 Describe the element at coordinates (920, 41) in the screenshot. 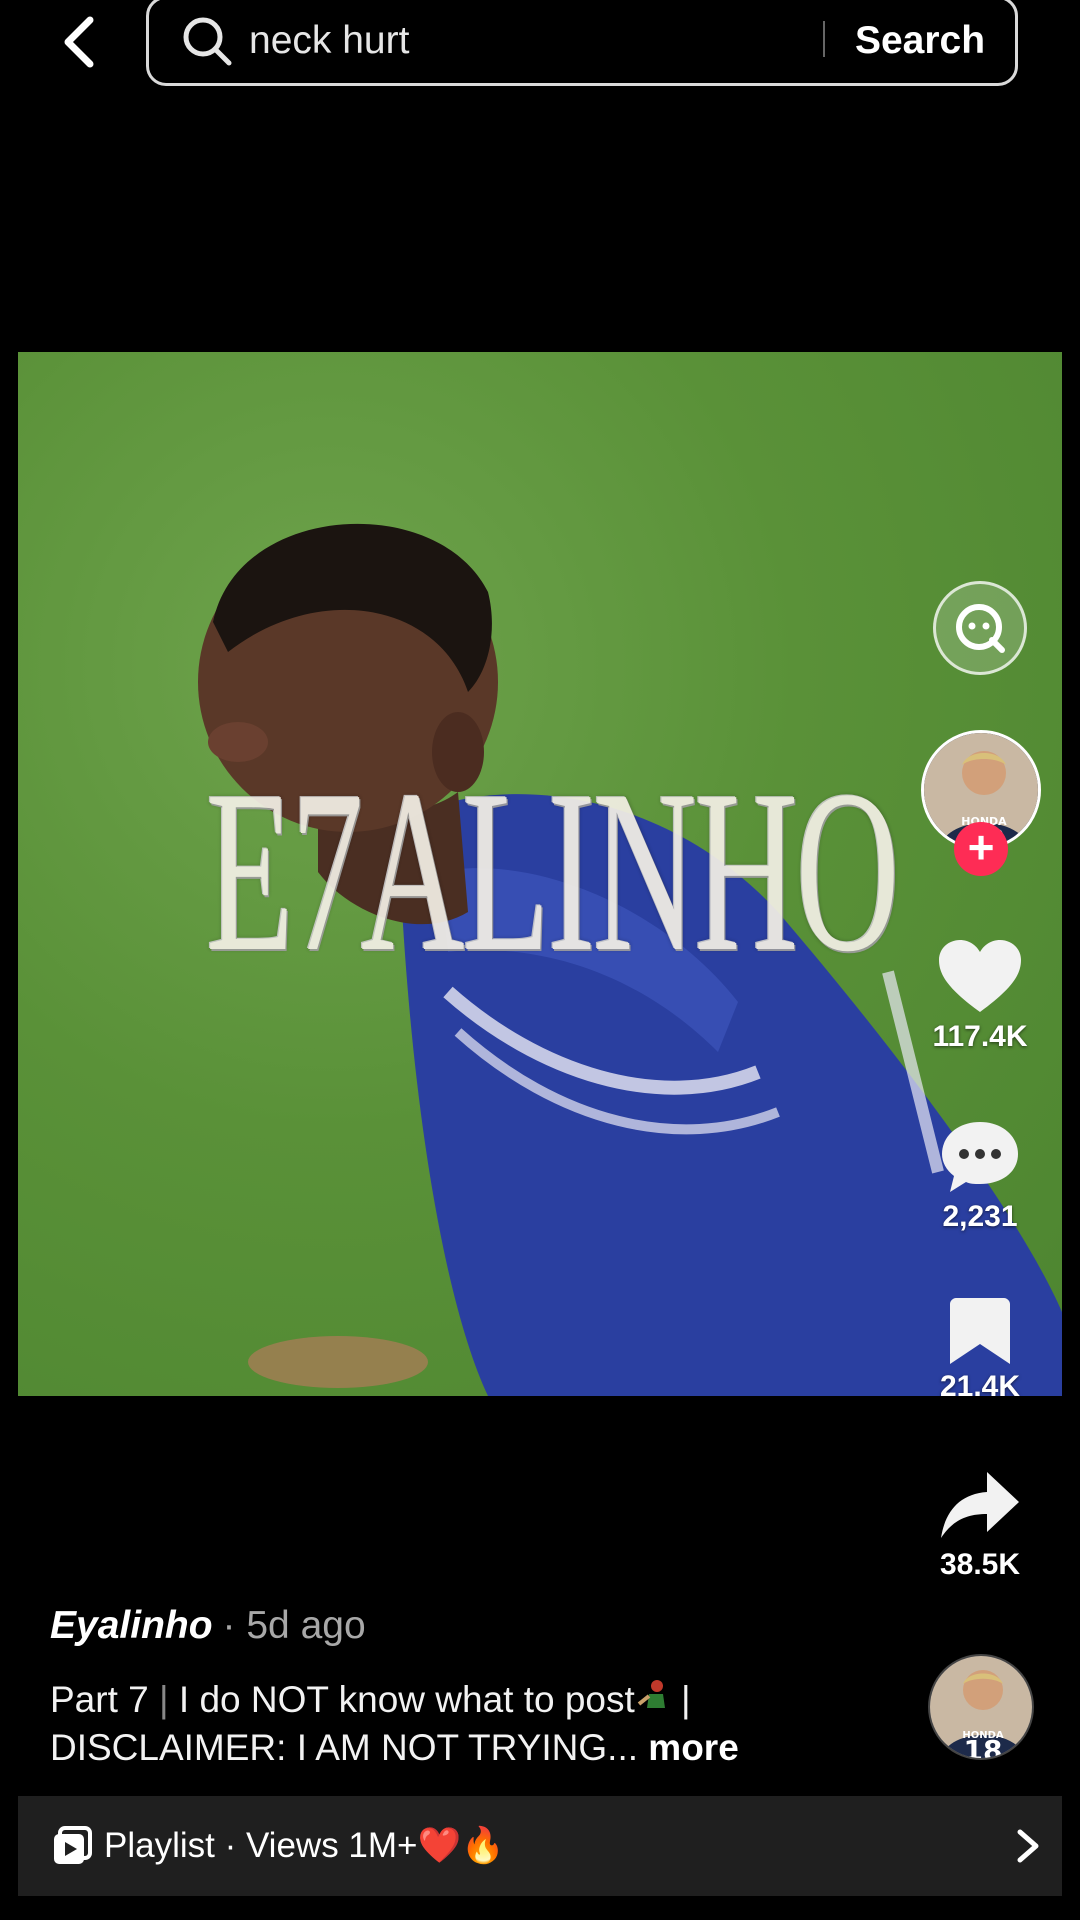

I see `search-button: Search` at that location.